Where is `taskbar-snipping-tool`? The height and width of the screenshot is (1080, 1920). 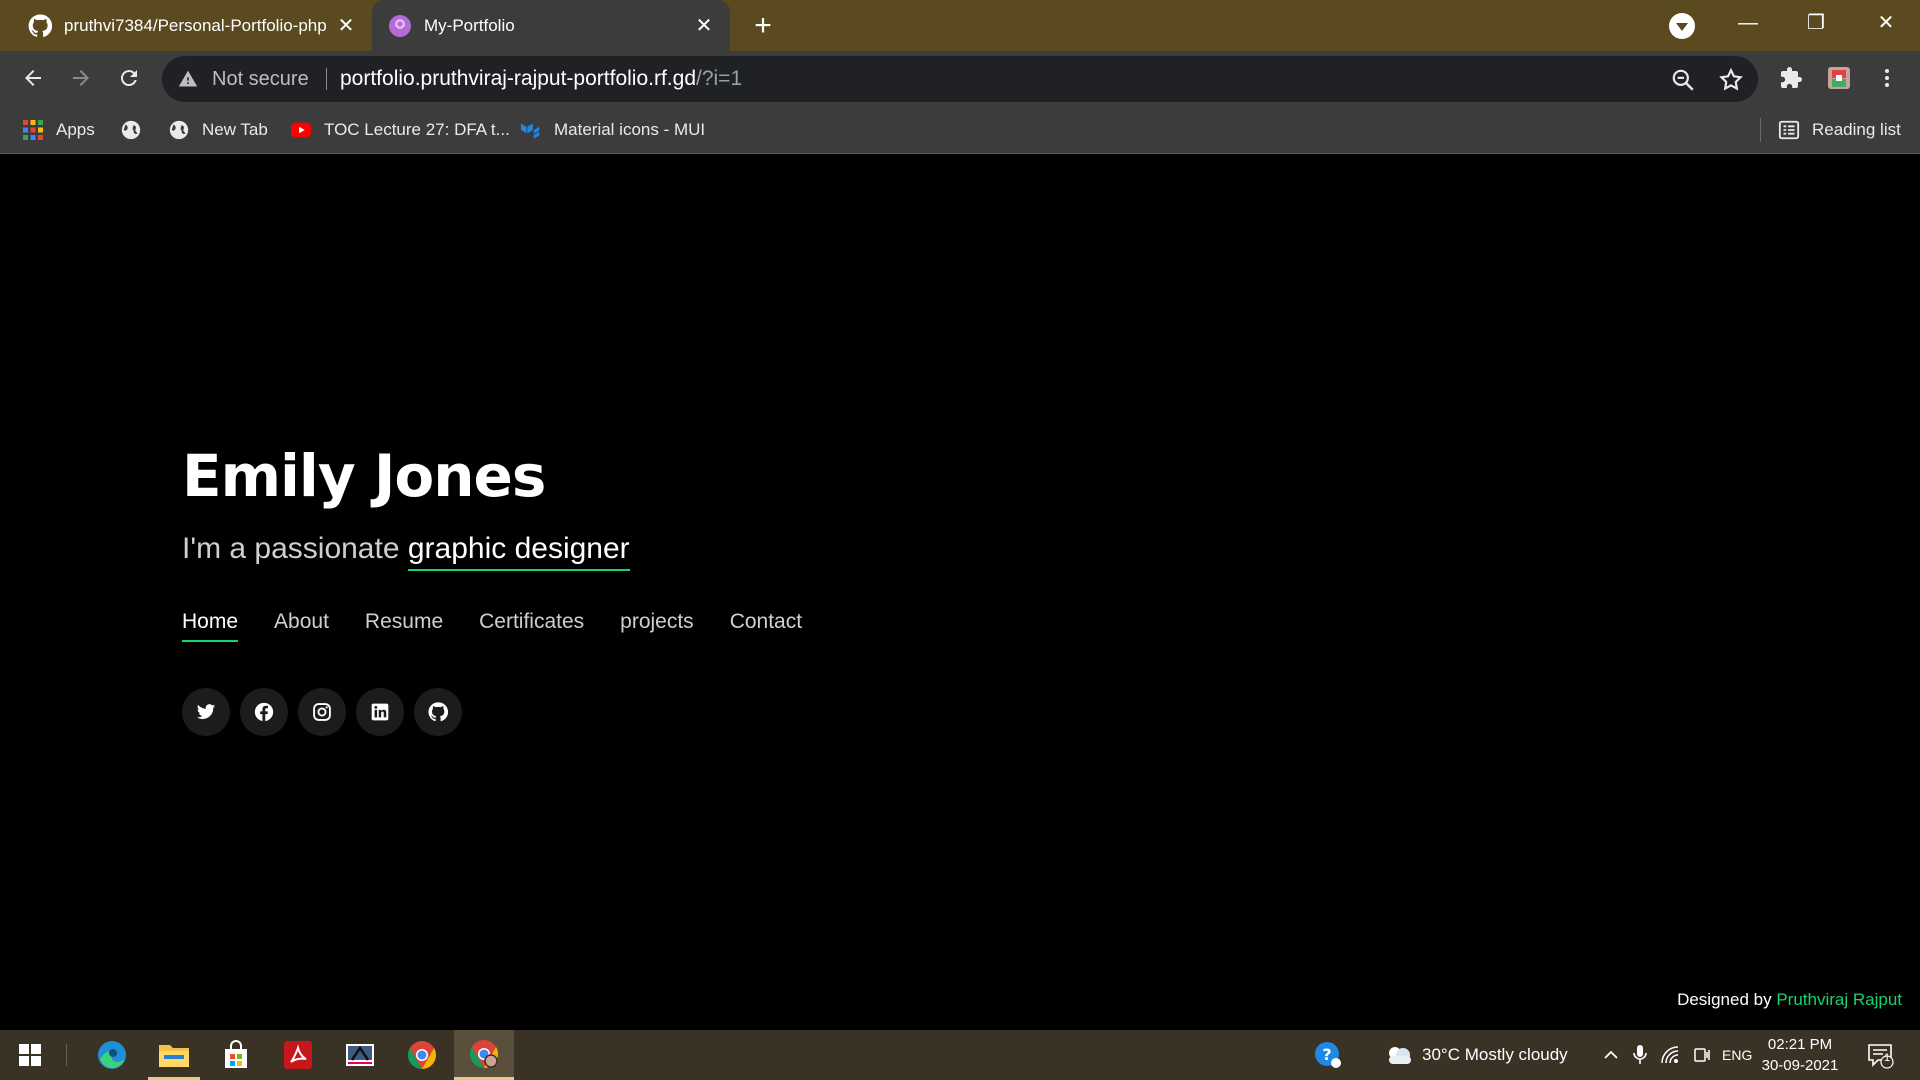
taskbar-snipping-tool is located at coordinates (360, 1055).